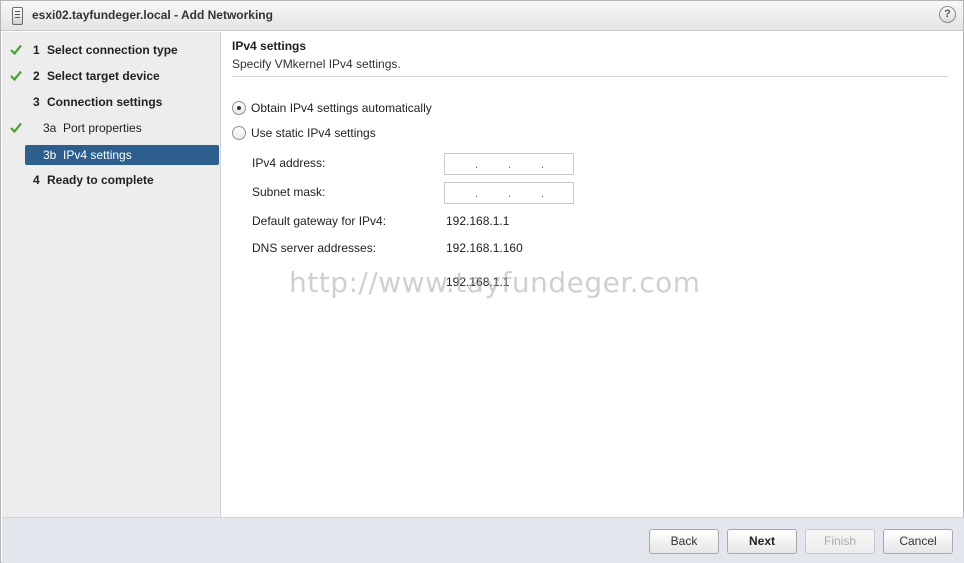  What do you see at coordinates (289, 163) in the screenshot?
I see `ipv4-address-label: IPv4 address:` at bounding box center [289, 163].